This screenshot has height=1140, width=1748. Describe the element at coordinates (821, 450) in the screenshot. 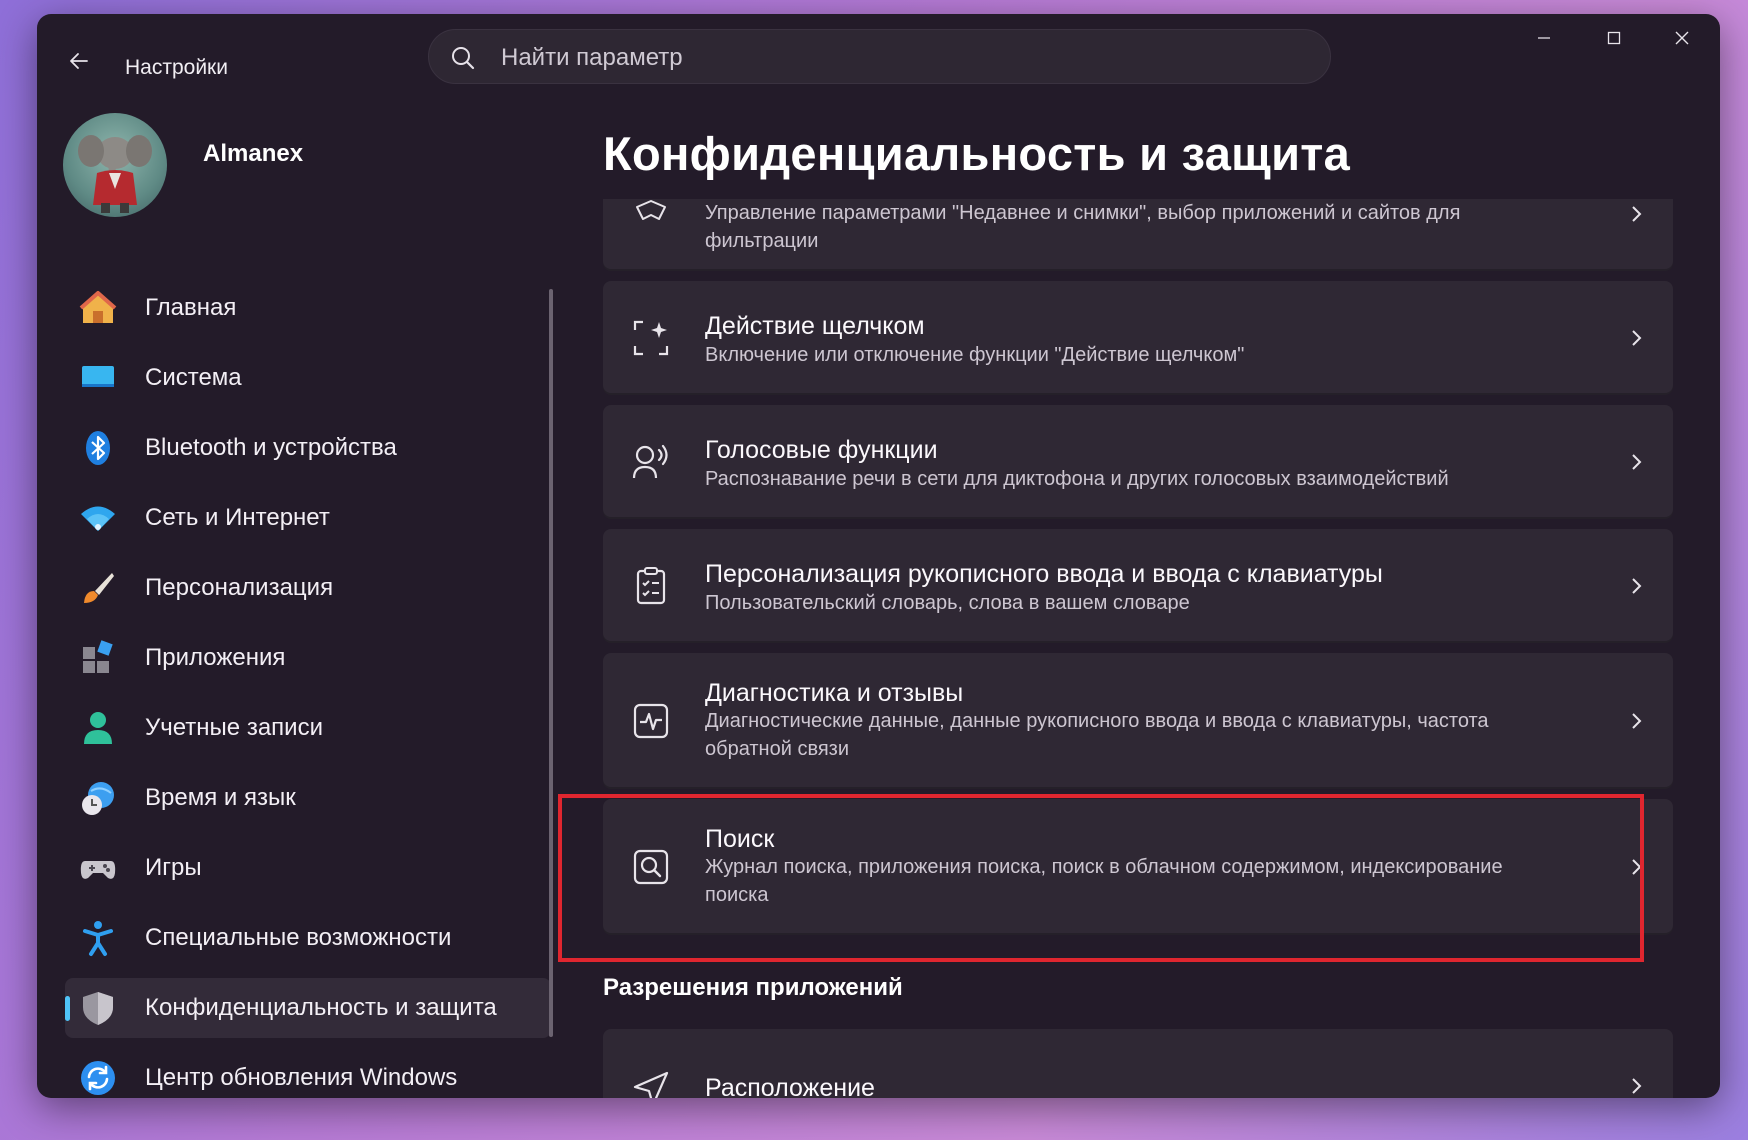

I see `card-title: Голосовые функции` at that location.